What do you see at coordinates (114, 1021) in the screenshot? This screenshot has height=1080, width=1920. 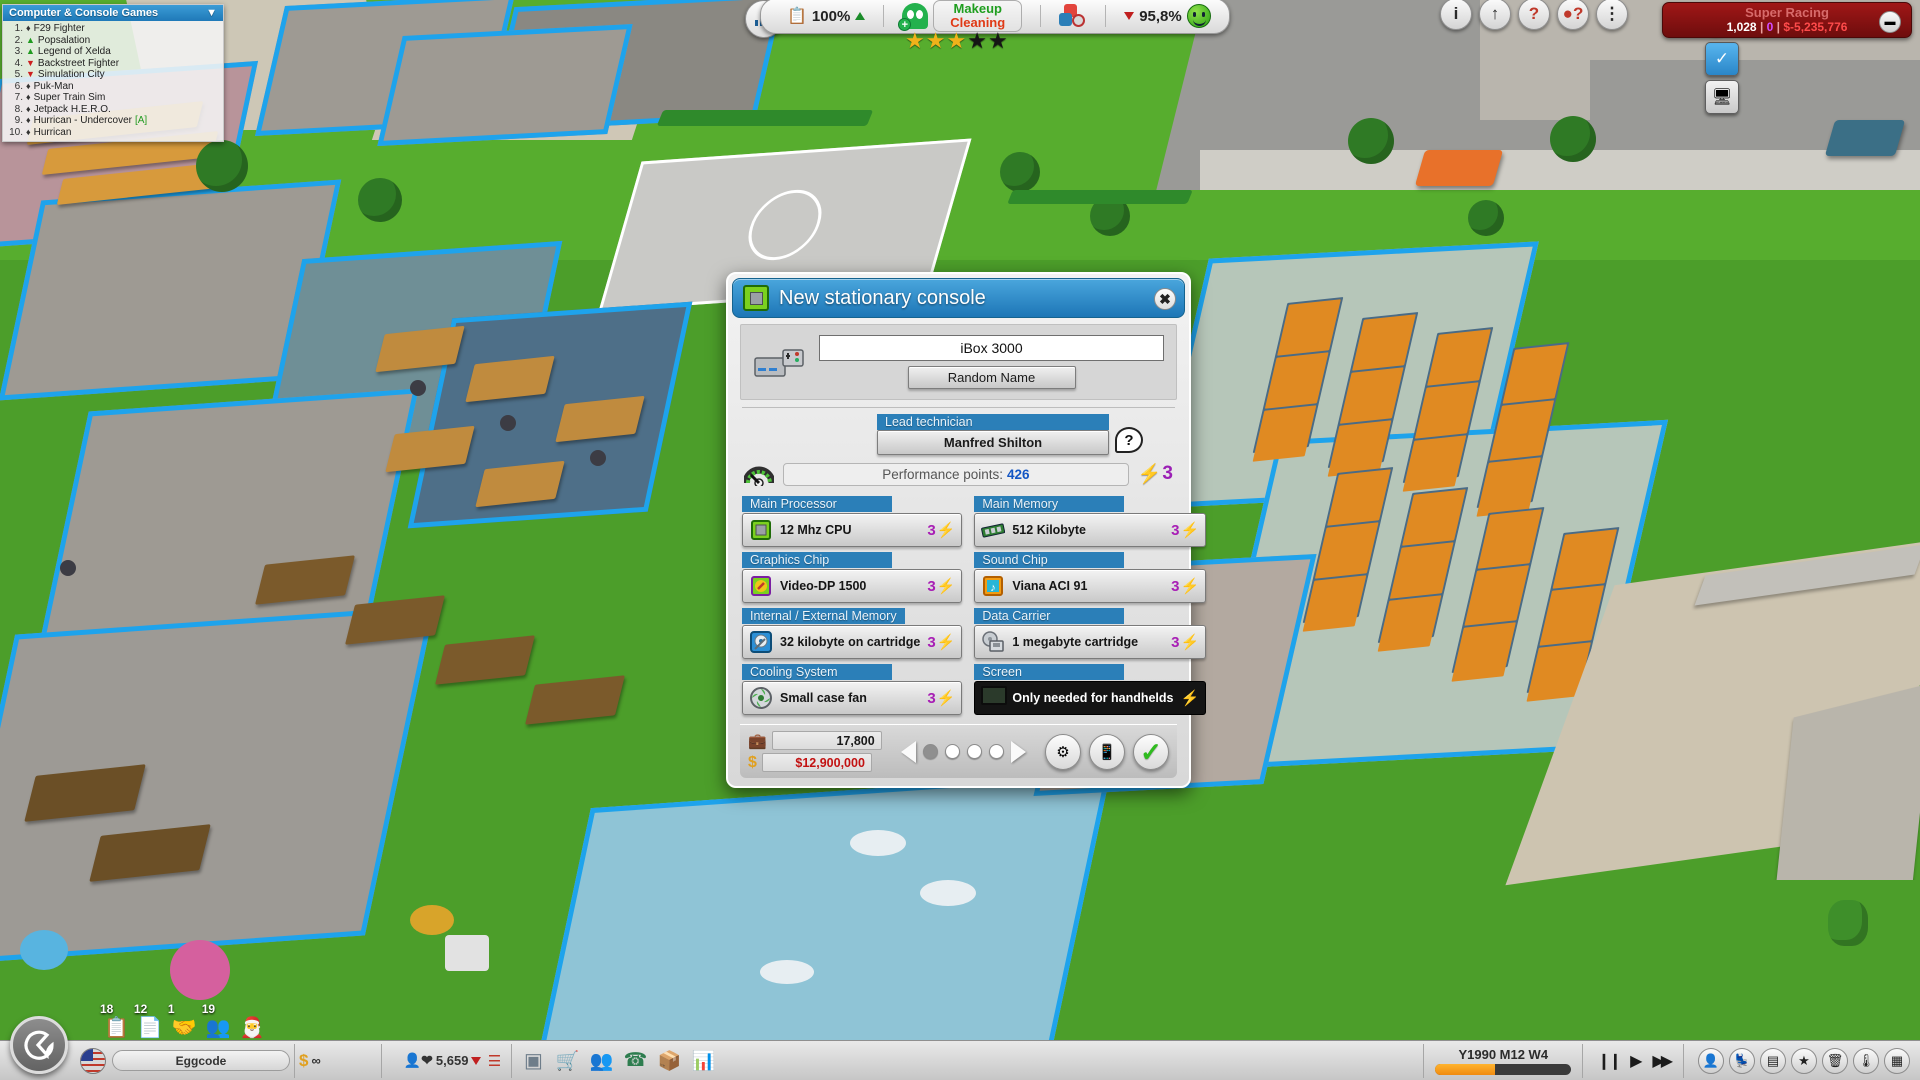 I see `contracts-done-icon: 18 📋` at bounding box center [114, 1021].